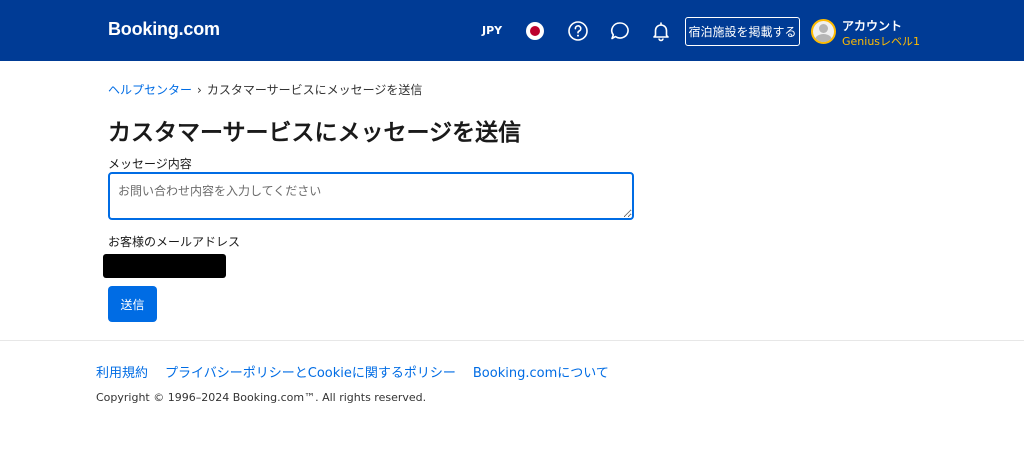 The width and height of the screenshot is (1024, 457). I want to click on chevron-right-icon: ›, so click(199, 89).